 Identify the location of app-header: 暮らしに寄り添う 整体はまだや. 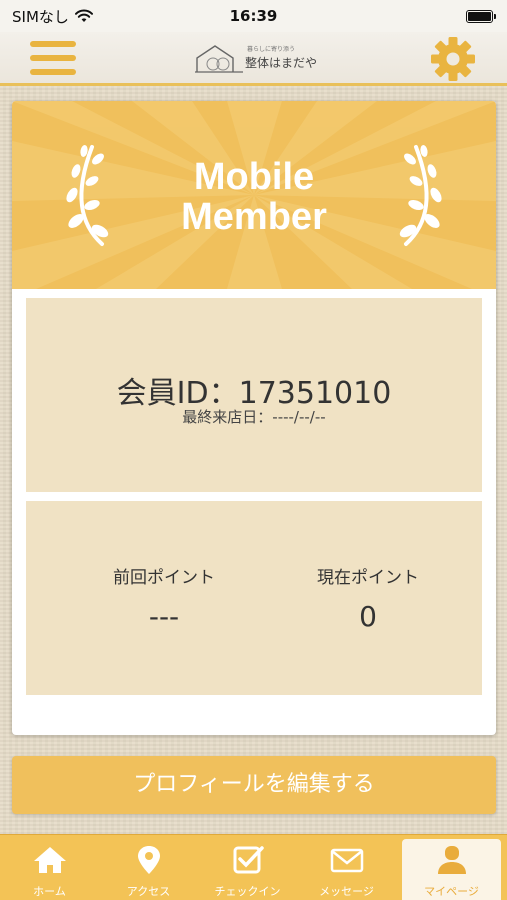
(253, 59).